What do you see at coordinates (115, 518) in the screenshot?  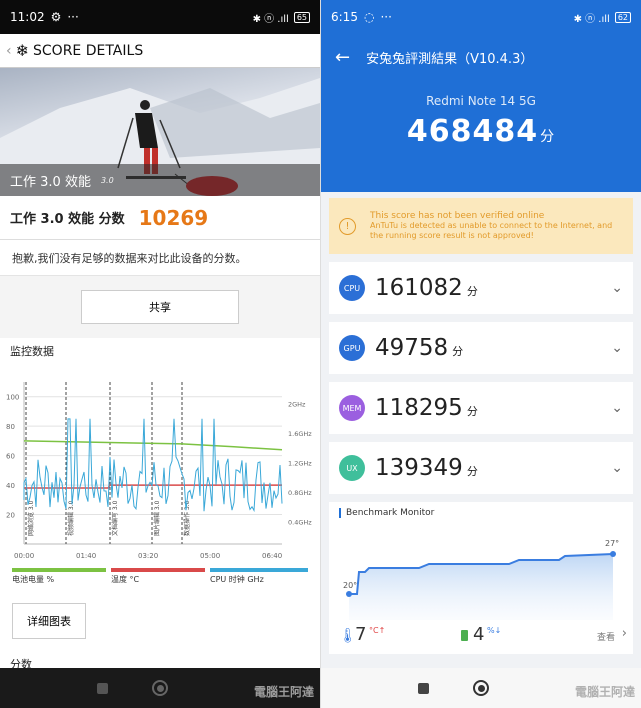 I see `phase-label: 文档编写 3.0` at bounding box center [115, 518].